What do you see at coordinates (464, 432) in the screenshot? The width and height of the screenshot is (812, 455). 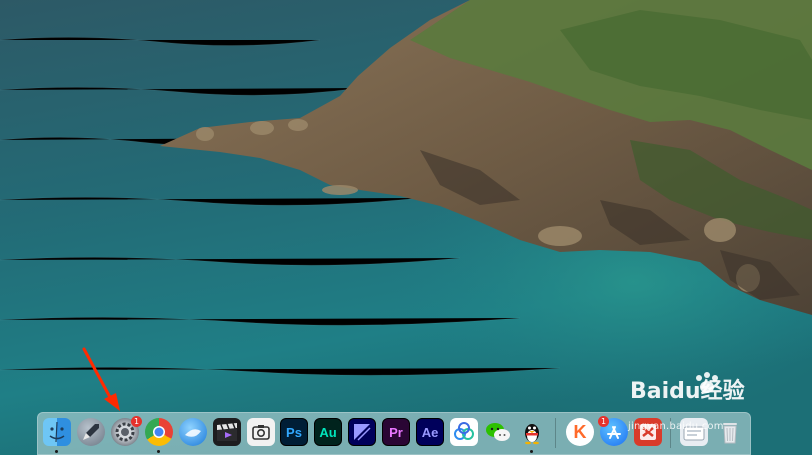 I see `cloud-icon` at bounding box center [464, 432].